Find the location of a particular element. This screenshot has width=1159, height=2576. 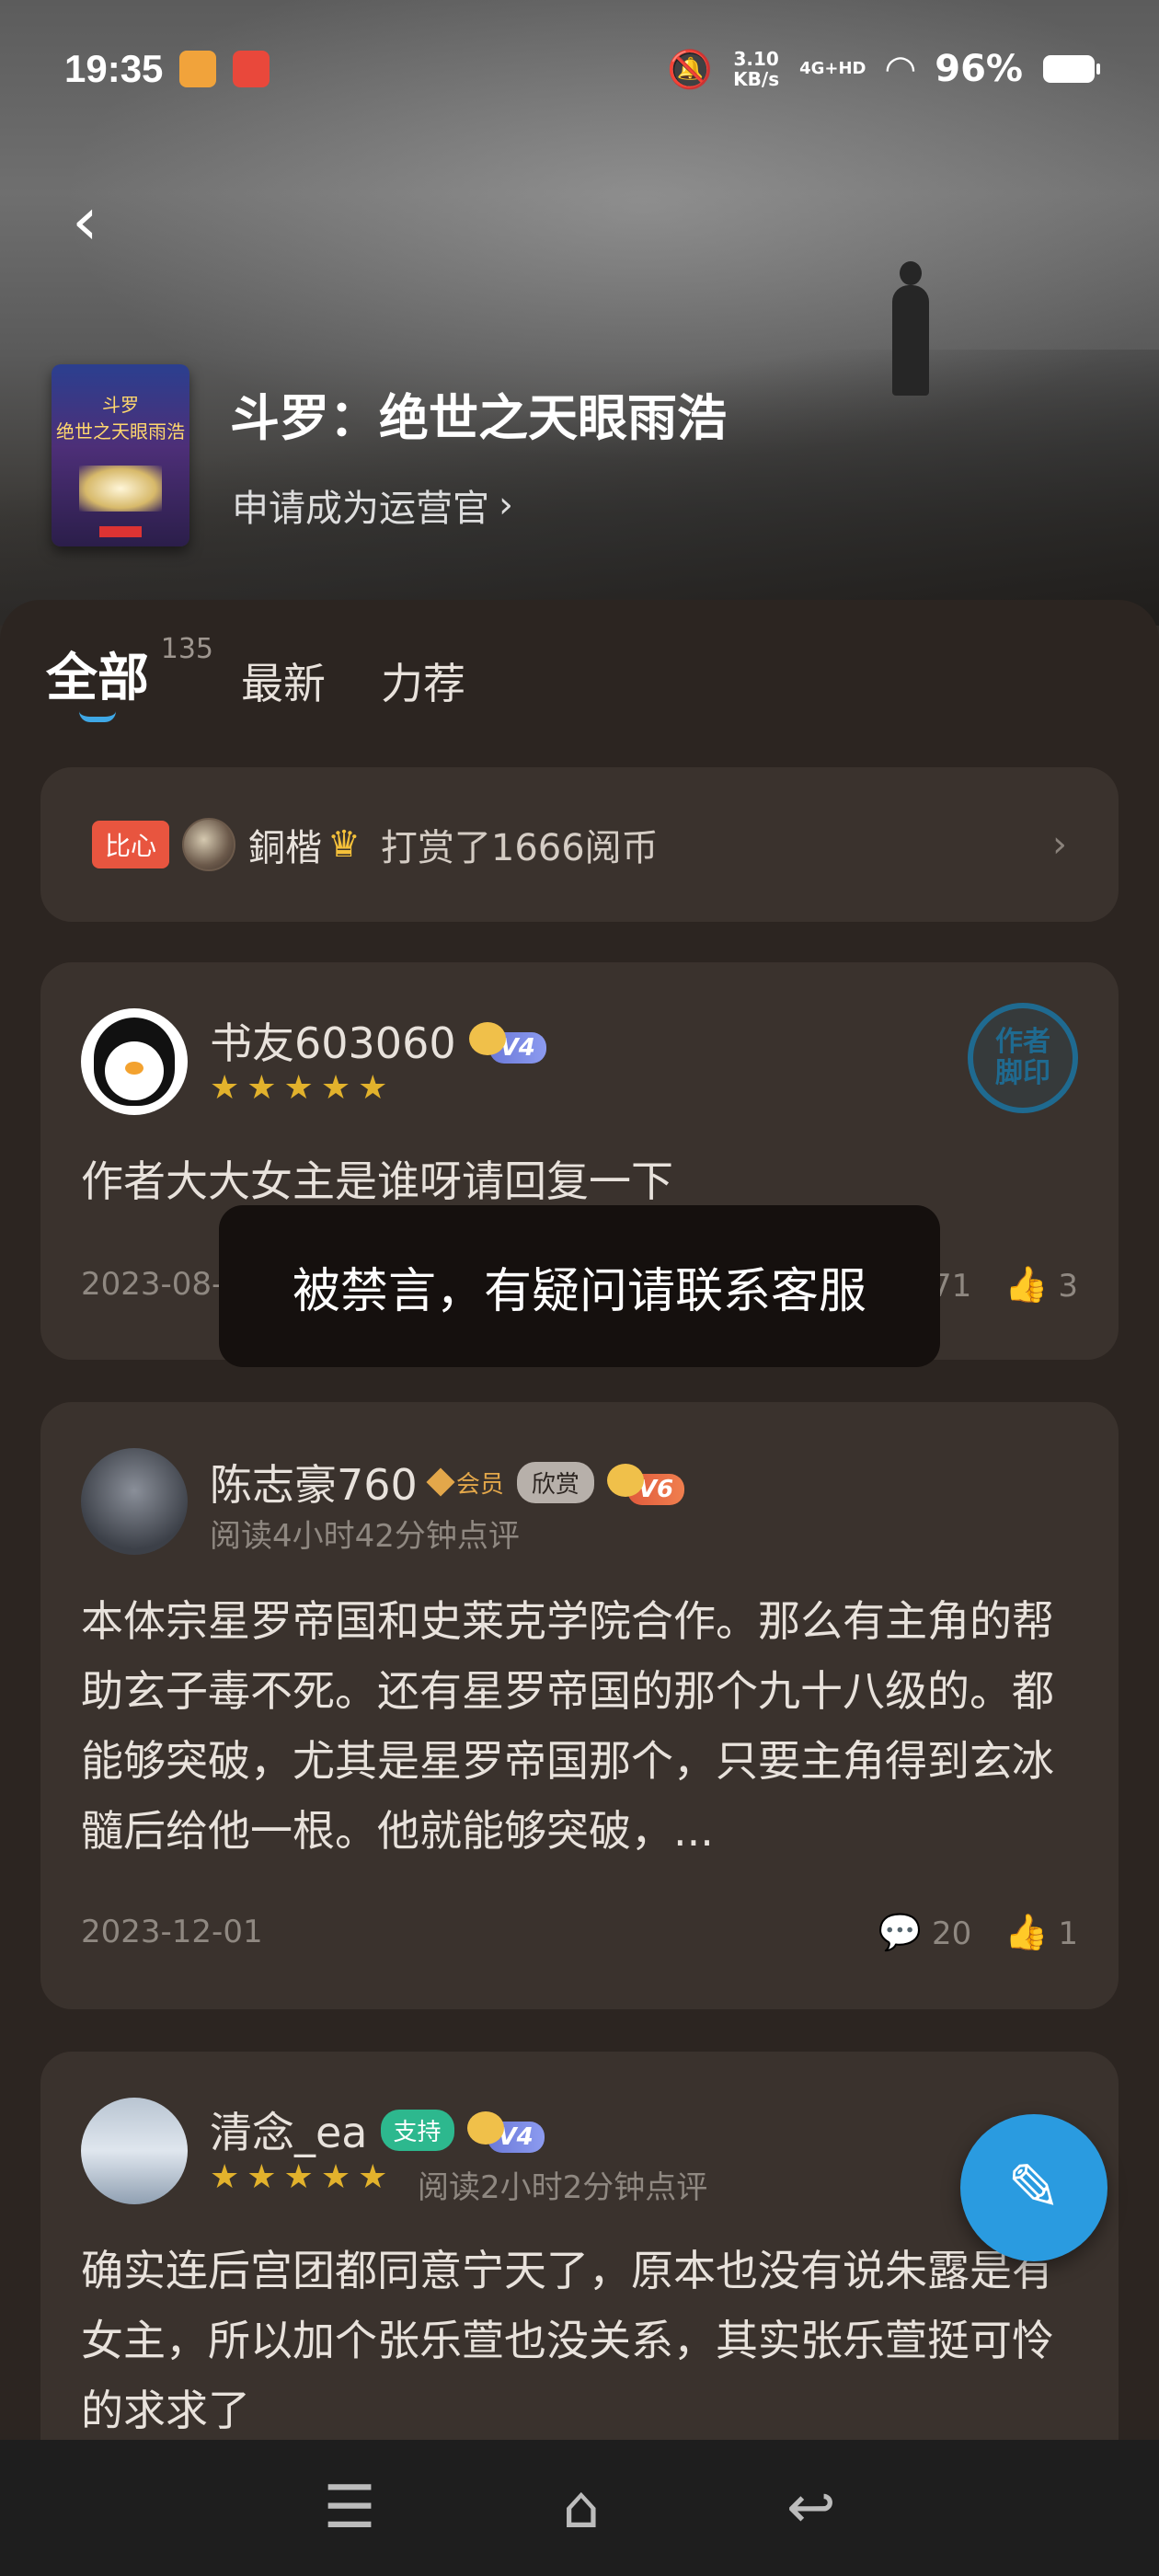

mute-icon: 🔕 is located at coordinates (690, 69).